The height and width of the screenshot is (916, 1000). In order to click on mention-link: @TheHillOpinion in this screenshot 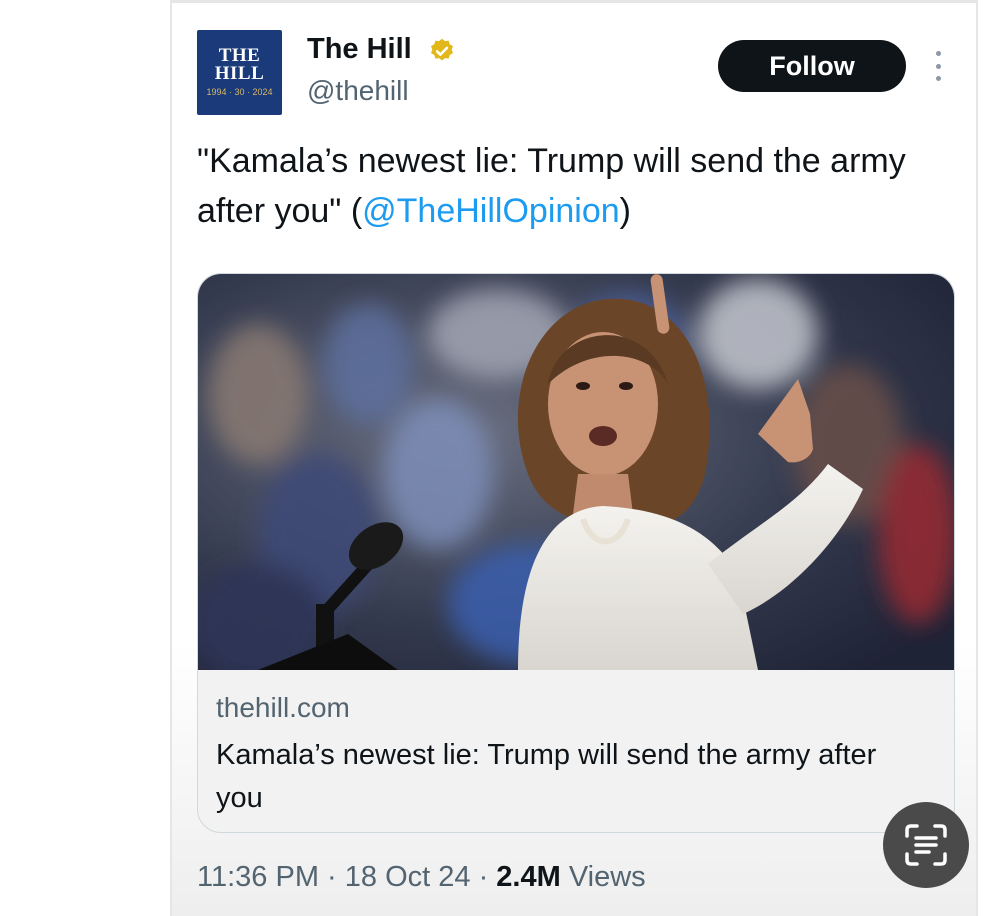, I will do `click(491, 211)`.